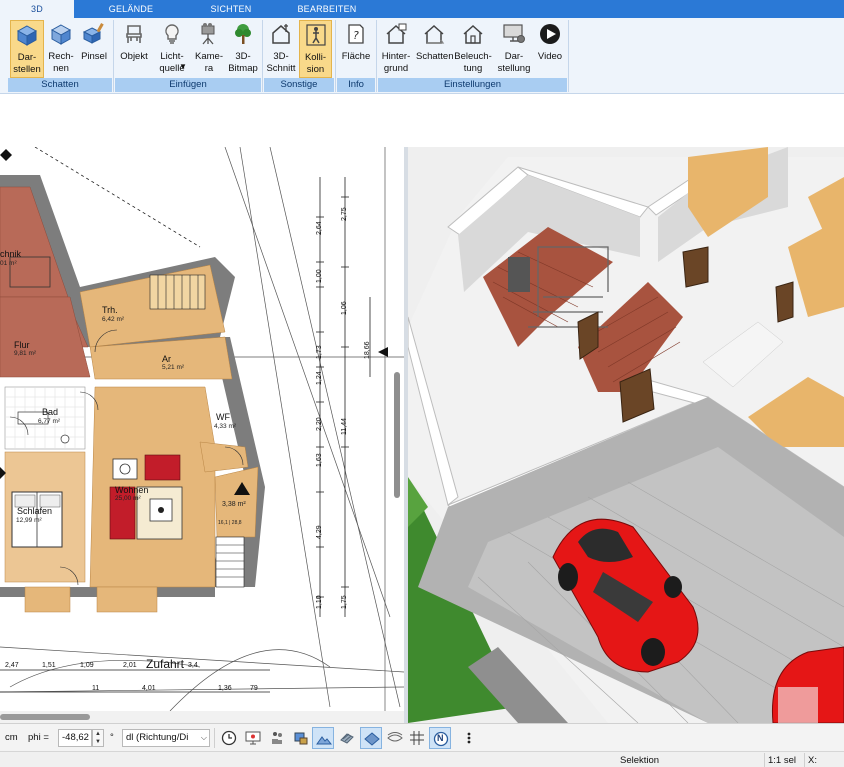 The height and width of the screenshot is (767, 844). I want to click on room-name-wohnen: Wohnen, so click(132, 490).